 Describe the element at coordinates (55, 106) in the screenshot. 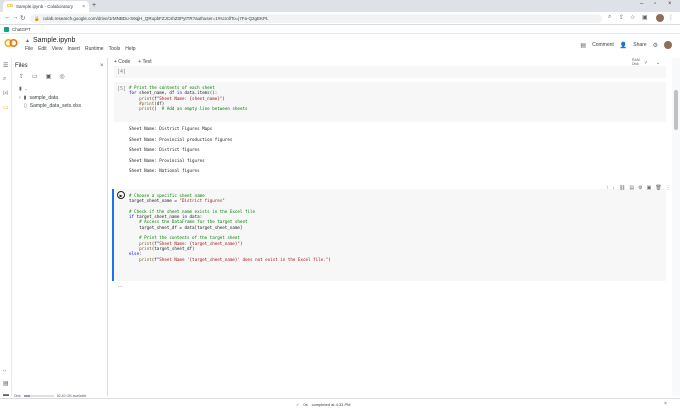

I see `tree-item-label: Sample_data_sets.xlsx` at that location.